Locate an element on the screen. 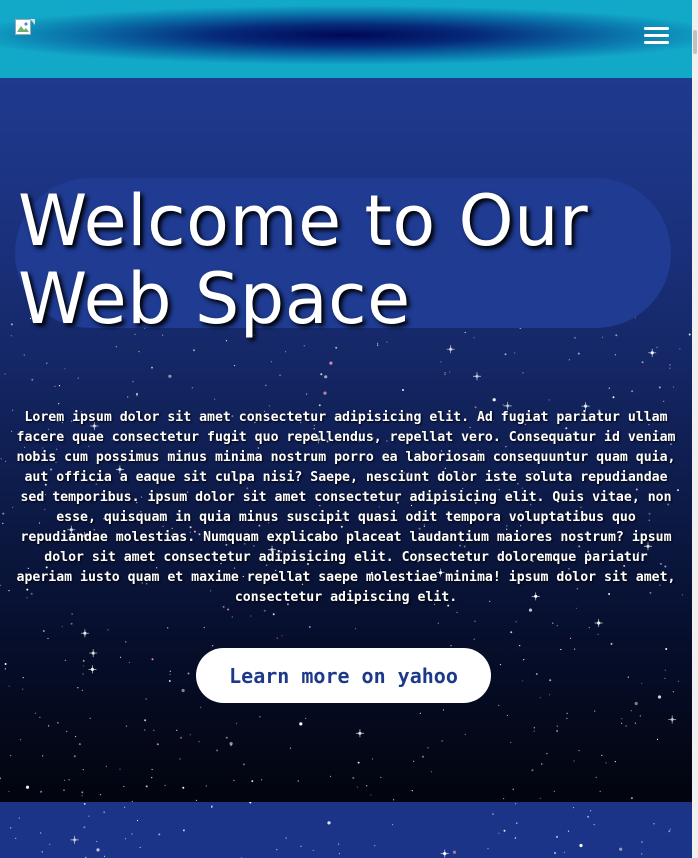  broken-image-icon is located at coordinates (25, 28).